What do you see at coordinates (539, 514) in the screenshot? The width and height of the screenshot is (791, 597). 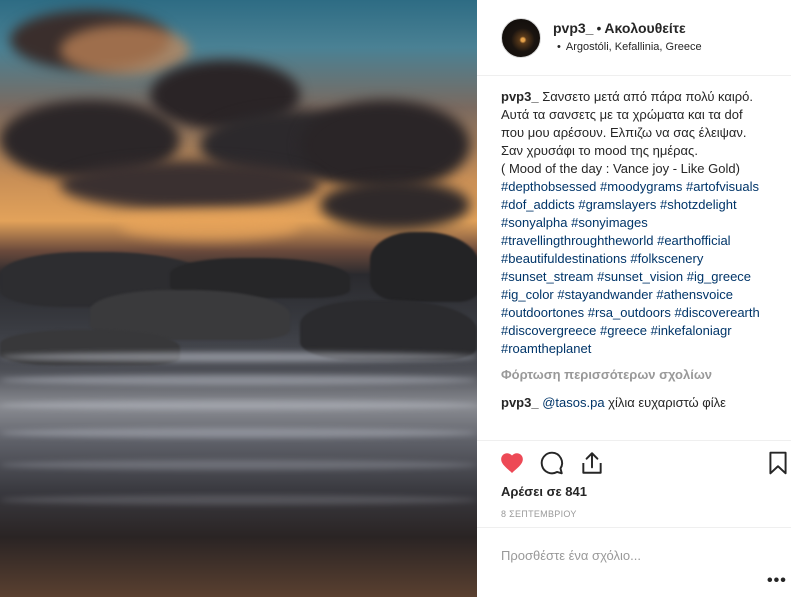 I see `post-date: 8 ΣΕΠΤΕΜΒΡΙΟΥ` at bounding box center [539, 514].